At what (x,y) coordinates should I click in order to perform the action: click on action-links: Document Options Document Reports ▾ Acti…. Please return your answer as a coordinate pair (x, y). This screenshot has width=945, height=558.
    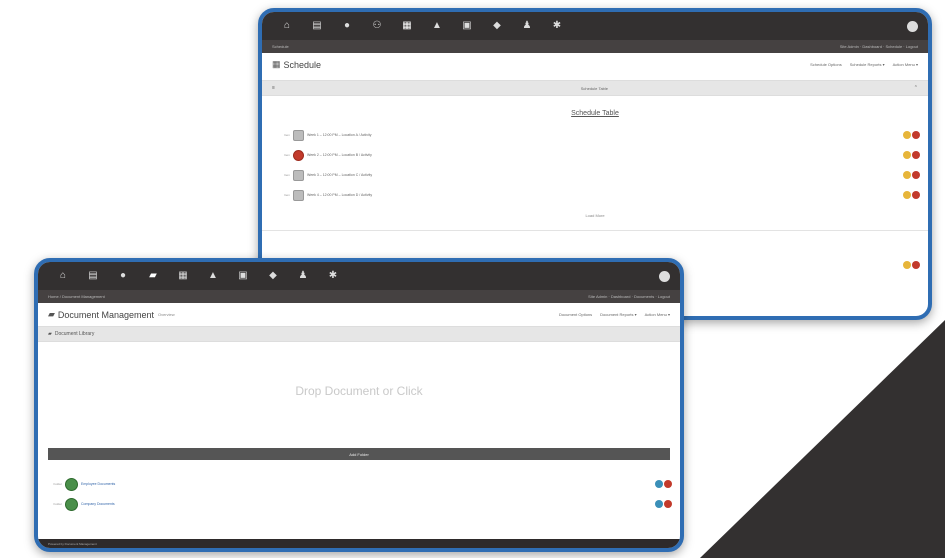
    Looking at the image, I should click on (614, 314).